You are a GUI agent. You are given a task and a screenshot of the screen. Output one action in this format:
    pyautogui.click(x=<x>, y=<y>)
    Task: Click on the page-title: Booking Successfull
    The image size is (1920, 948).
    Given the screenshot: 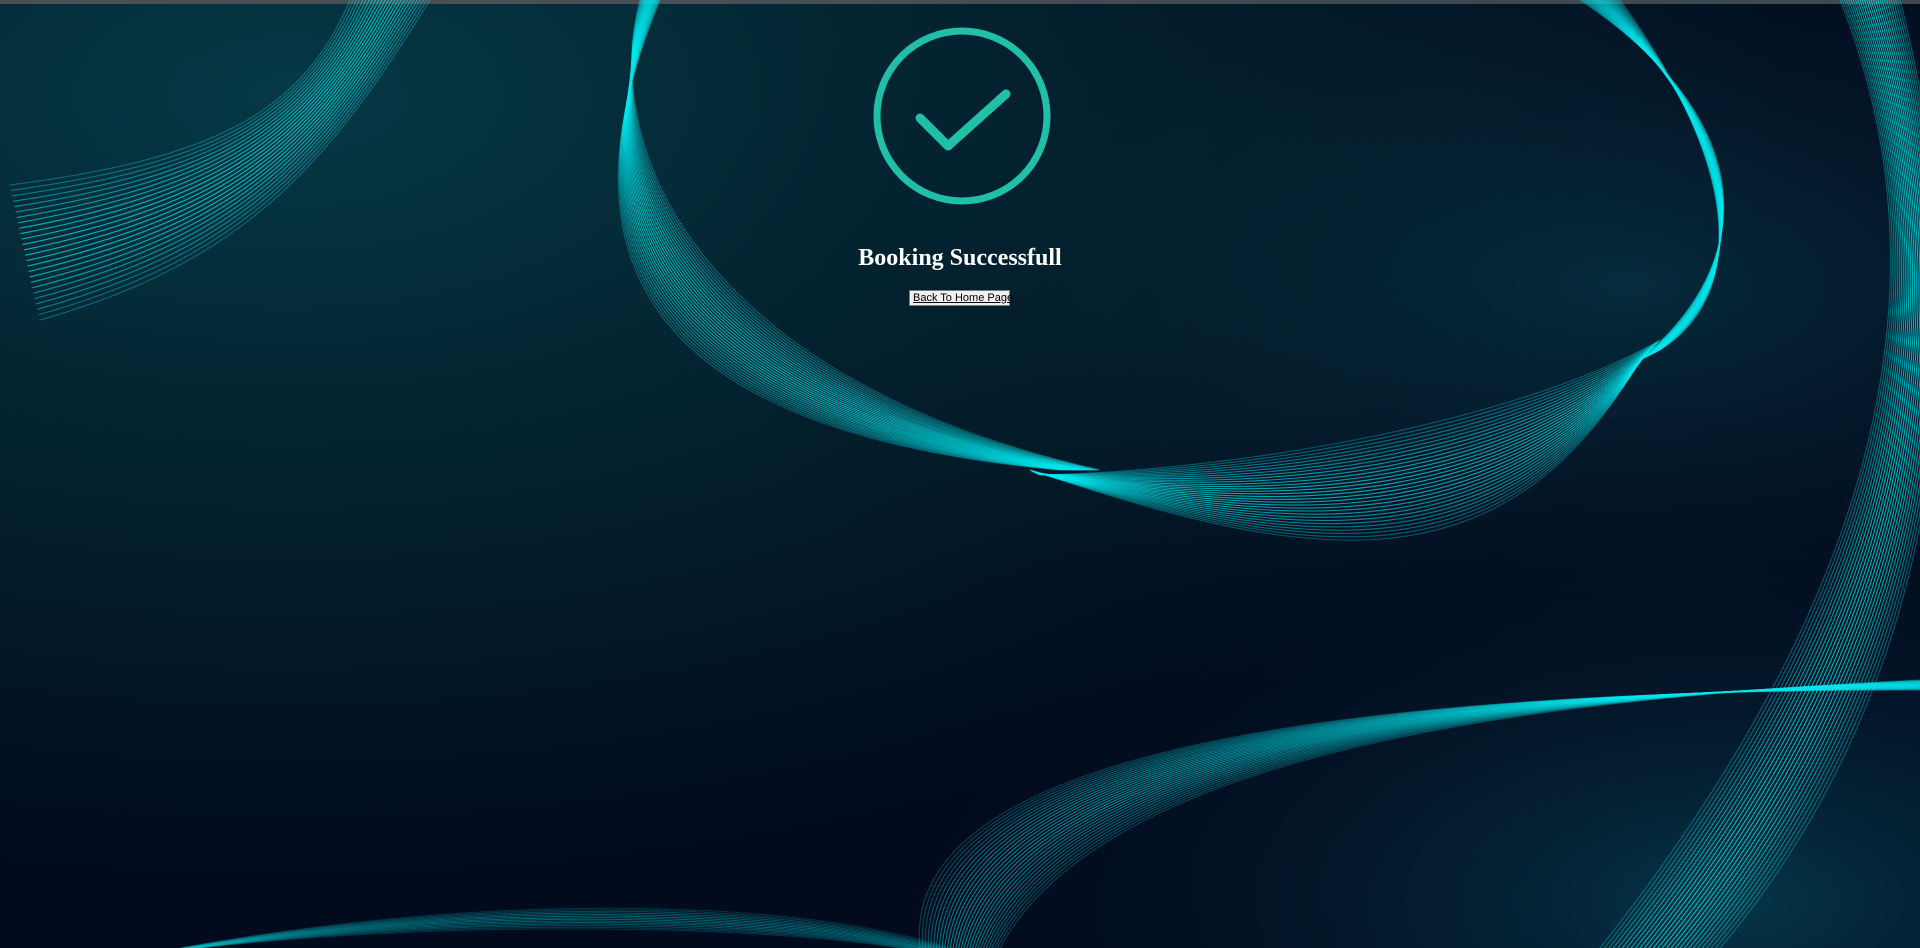 What is the action you would take?
    pyautogui.click(x=960, y=258)
    